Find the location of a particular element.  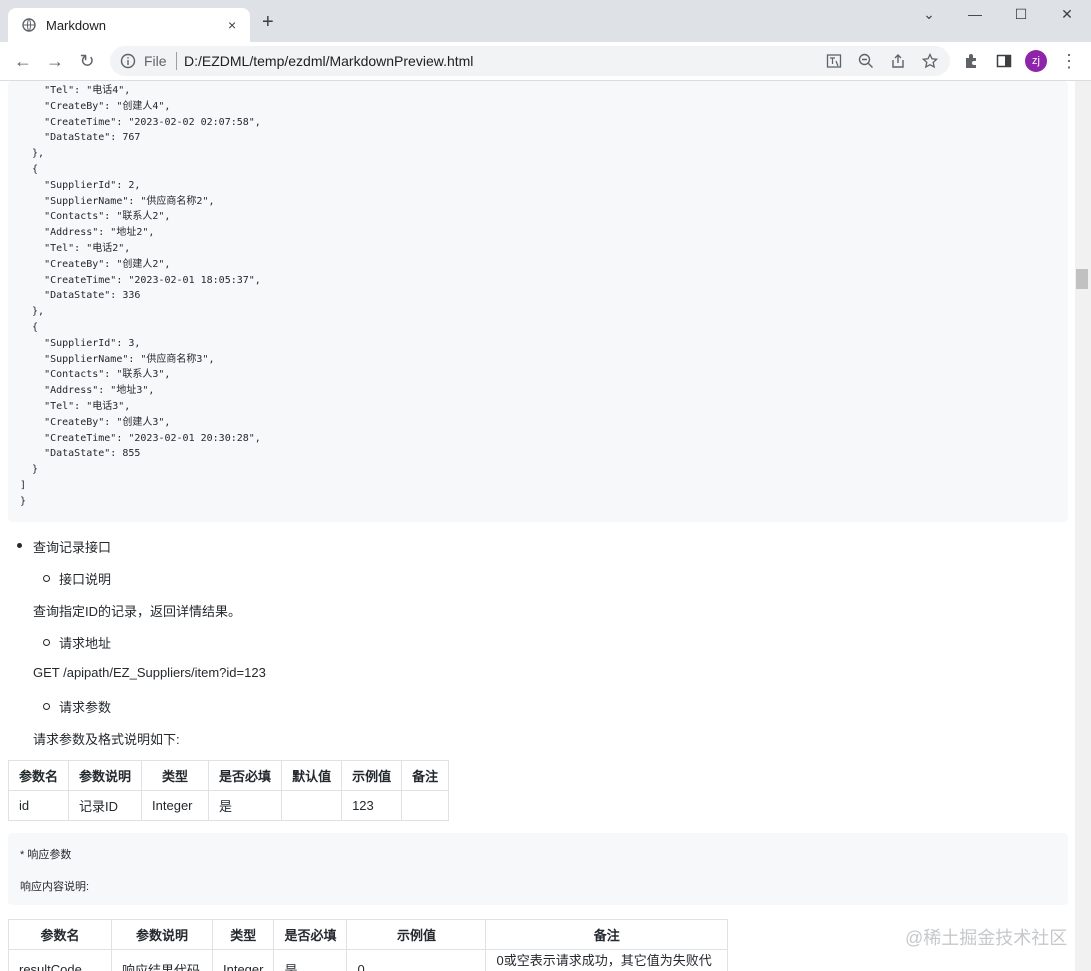

code-line: "Contacts": "联系人2", is located at coordinates (95, 217).